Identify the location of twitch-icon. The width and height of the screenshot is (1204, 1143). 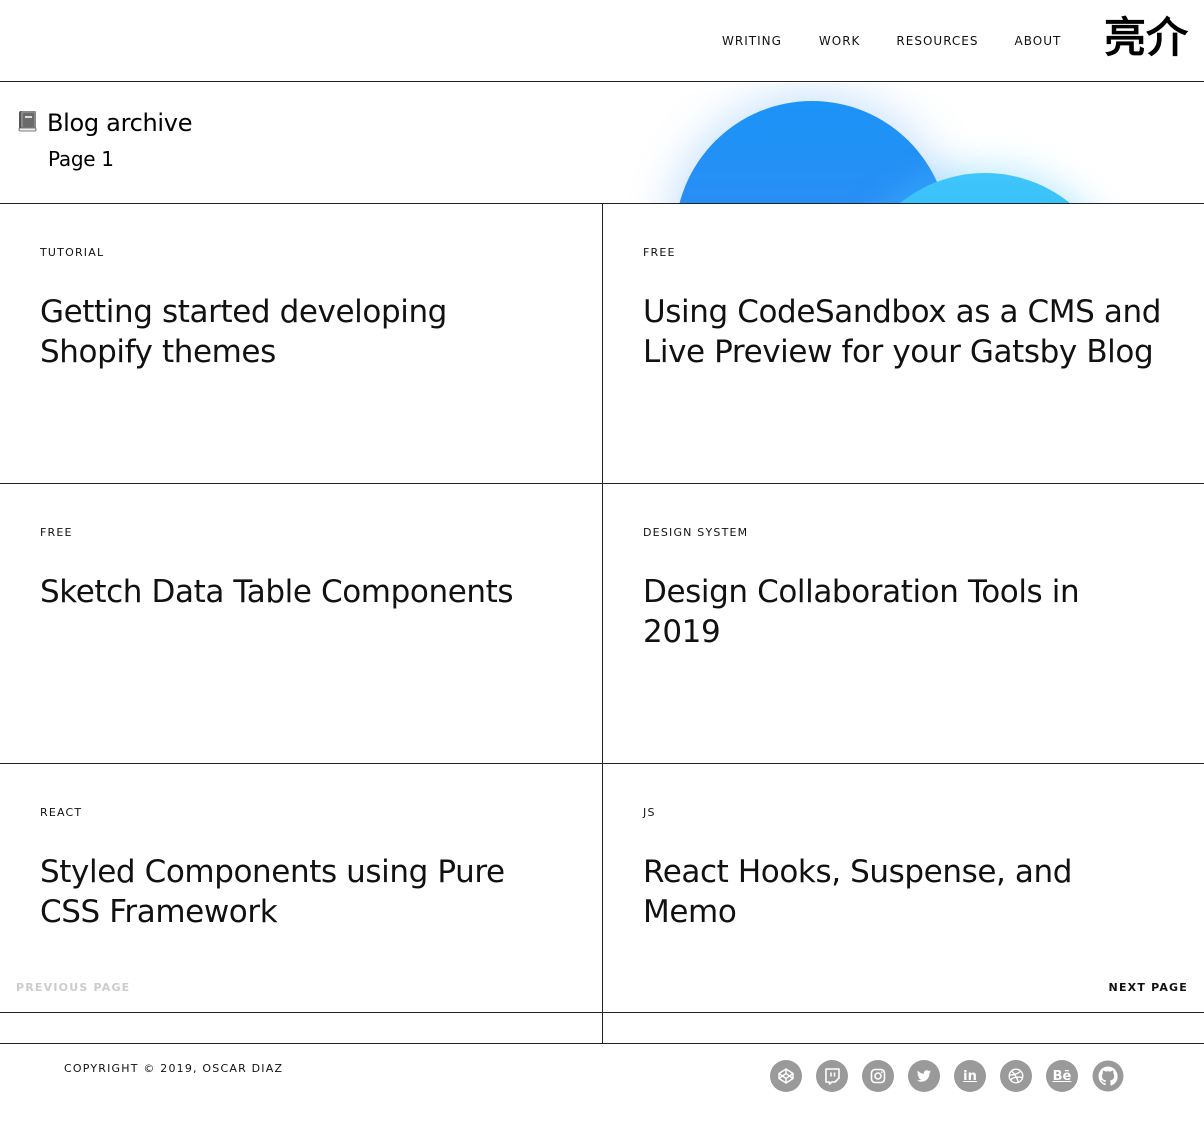
(832, 1076).